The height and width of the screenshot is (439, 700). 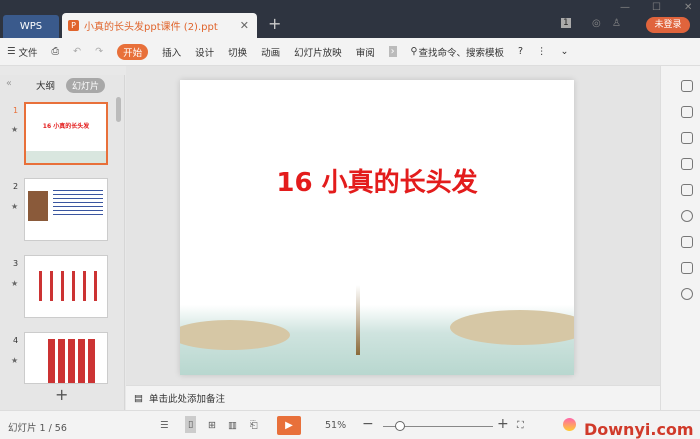 What do you see at coordinates (668, 25) in the screenshot?
I see `login-button: 未登录` at bounding box center [668, 25].